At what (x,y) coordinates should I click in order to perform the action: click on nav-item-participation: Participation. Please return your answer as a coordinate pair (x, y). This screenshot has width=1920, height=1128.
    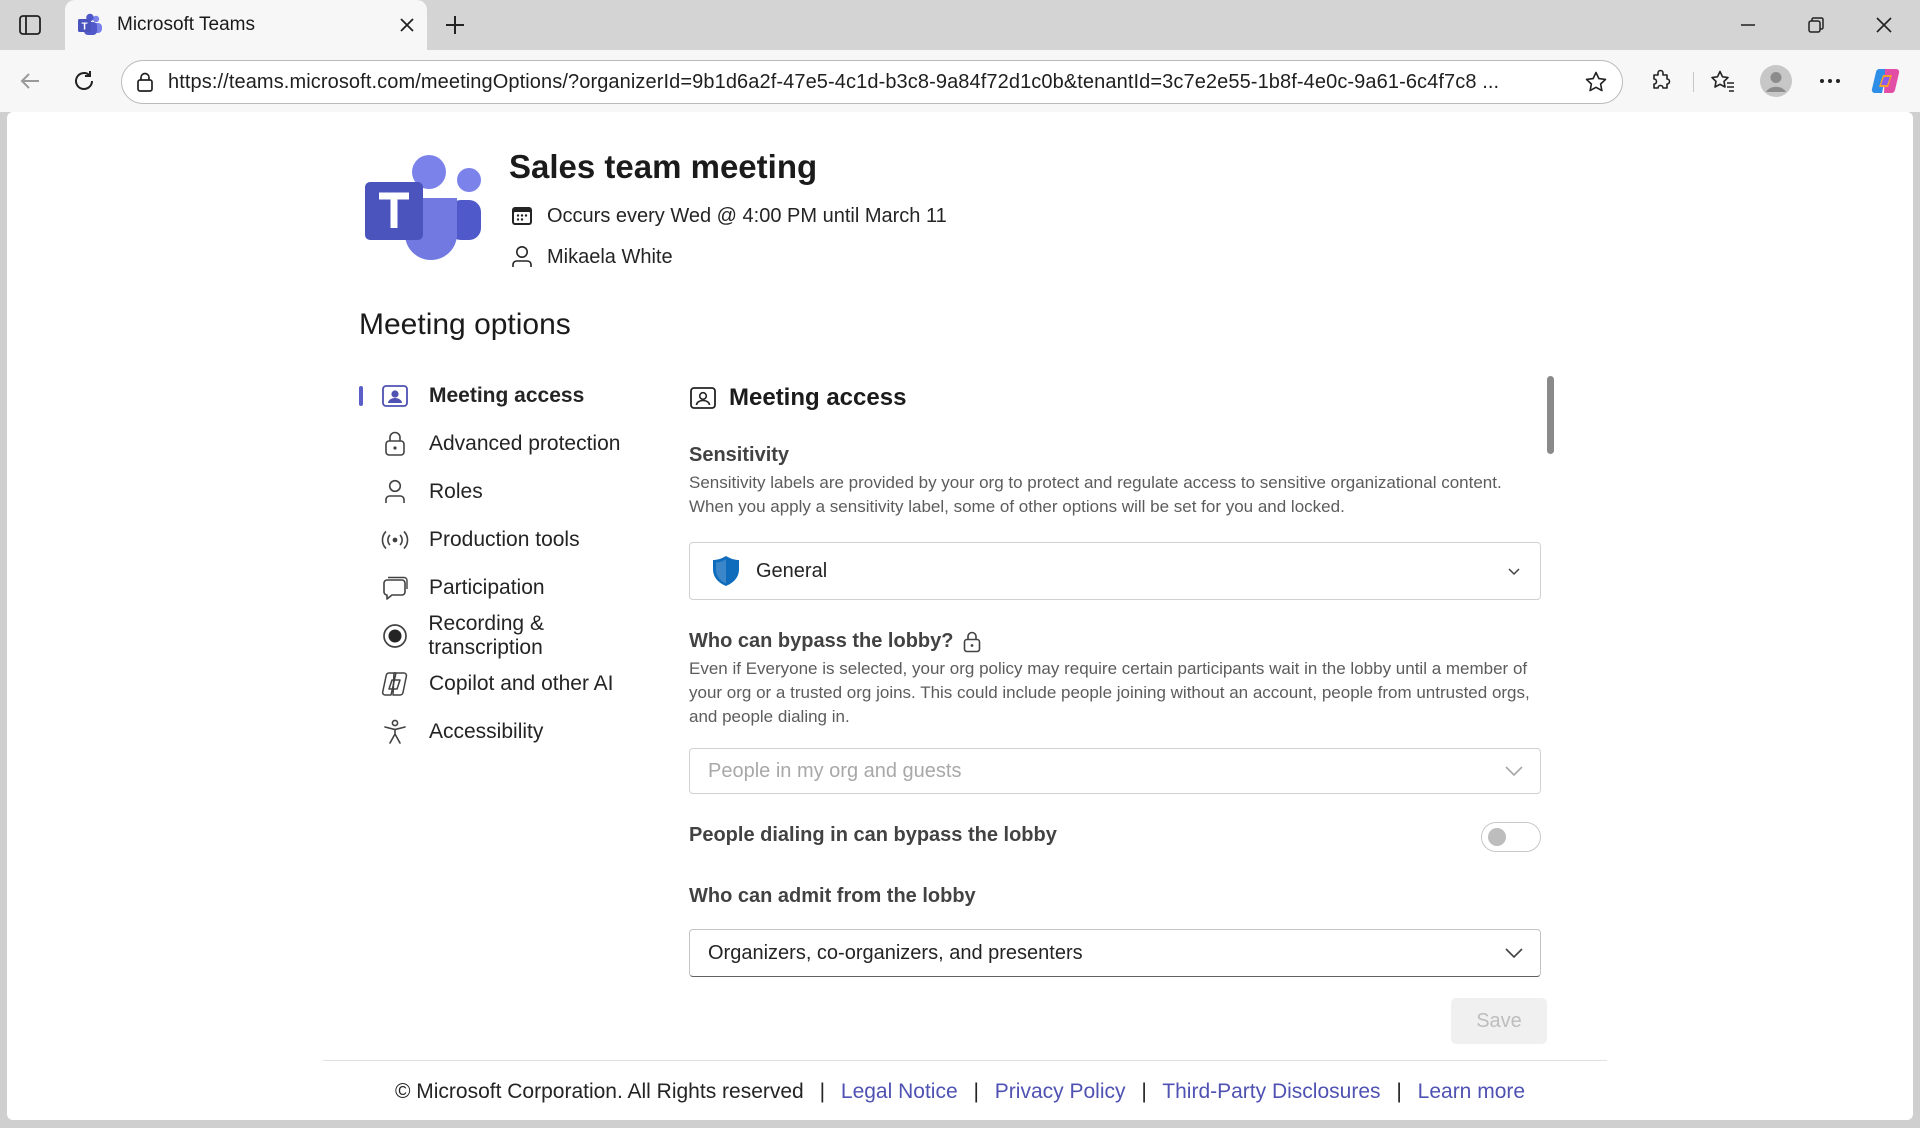
    Looking at the image, I should click on (509, 588).